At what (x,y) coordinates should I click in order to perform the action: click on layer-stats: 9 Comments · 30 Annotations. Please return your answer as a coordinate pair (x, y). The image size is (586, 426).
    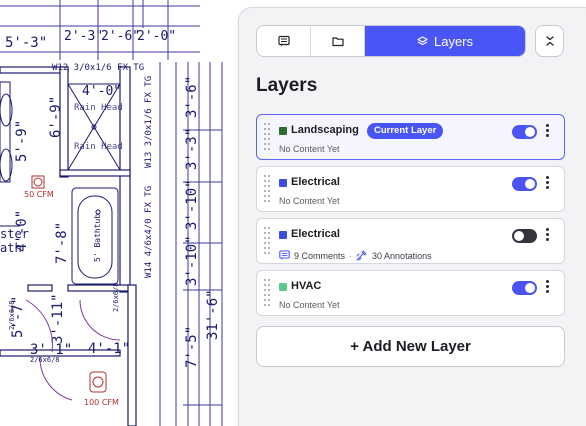
    Looking at the image, I should click on (355, 255).